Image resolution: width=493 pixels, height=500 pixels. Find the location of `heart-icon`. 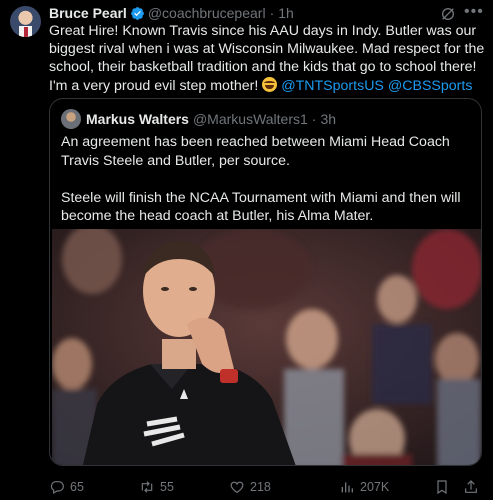

heart-icon is located at coordinates (237, 487).